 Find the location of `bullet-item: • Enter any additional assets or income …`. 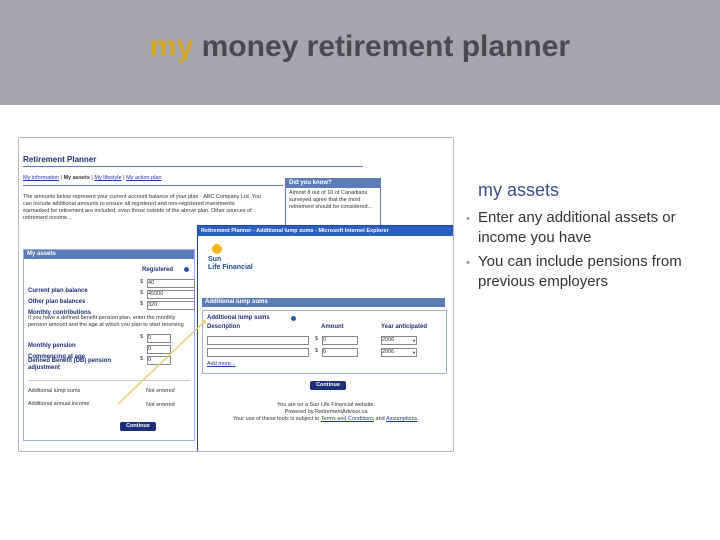

bullet-item: • Enter any additional assets or income … is located at coordinates (586, 228).